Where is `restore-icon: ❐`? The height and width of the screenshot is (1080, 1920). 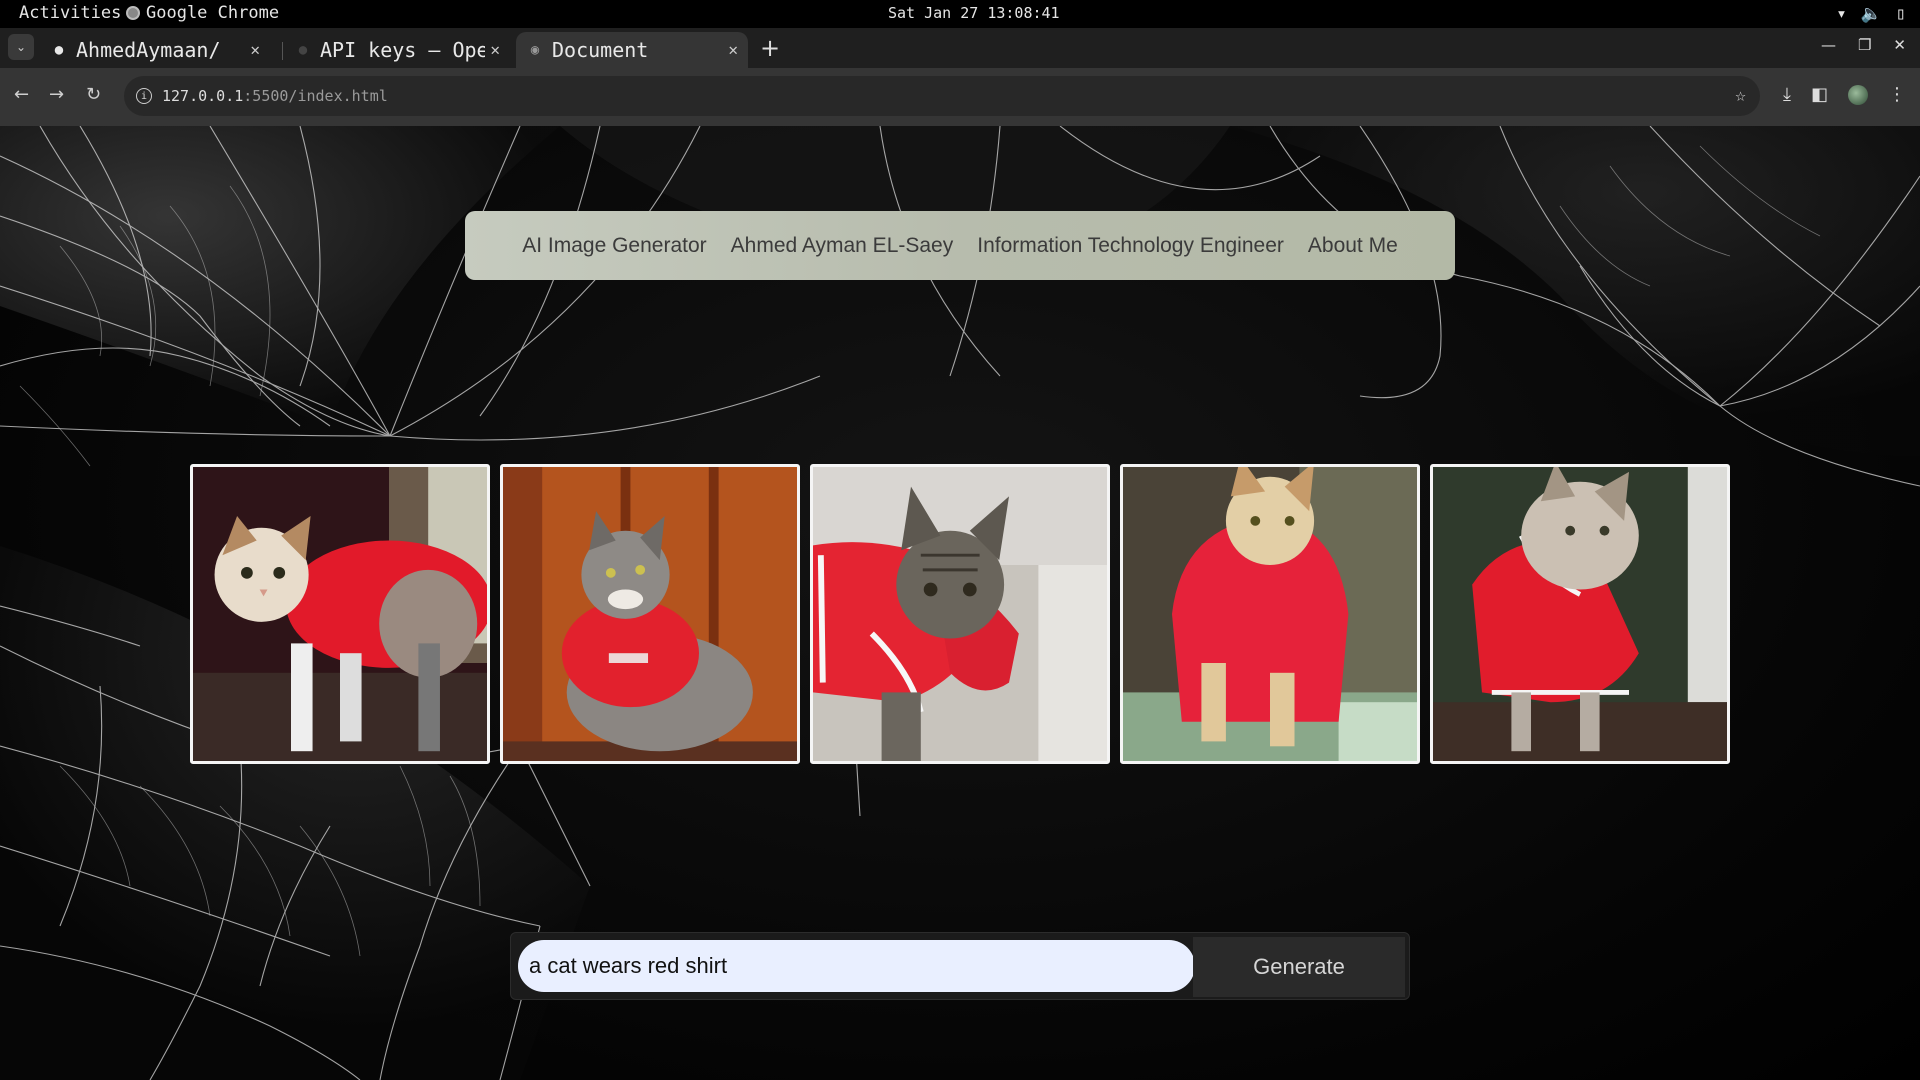 restore-icon: ❐ is located at coordinates (1864, 45).